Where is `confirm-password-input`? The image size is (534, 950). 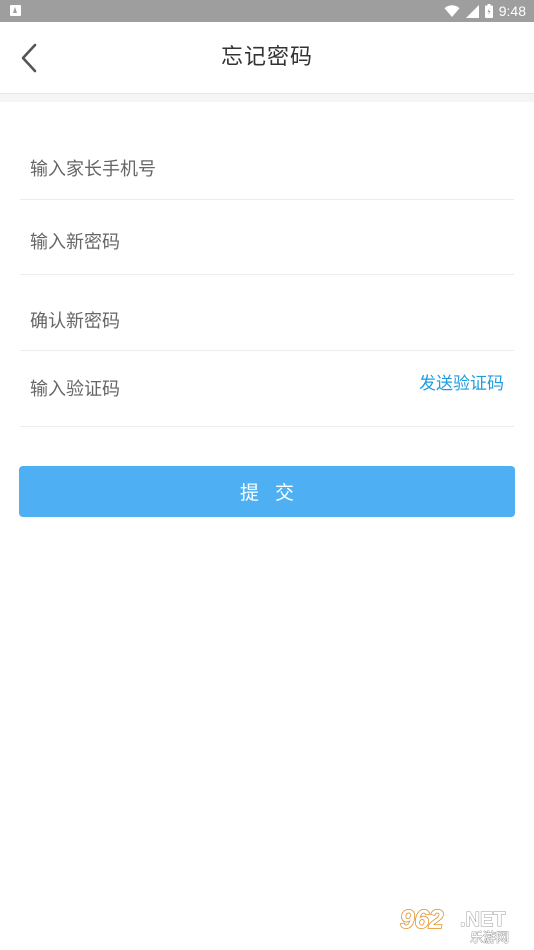
confirm-password-input is located at coordinates (205, 321).